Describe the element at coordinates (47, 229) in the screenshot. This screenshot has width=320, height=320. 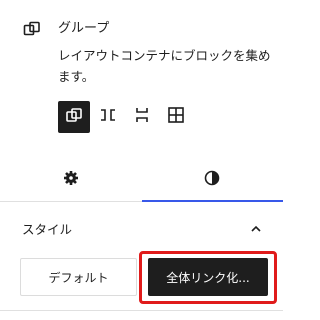
I see `panel-title: スタイル` at that location.